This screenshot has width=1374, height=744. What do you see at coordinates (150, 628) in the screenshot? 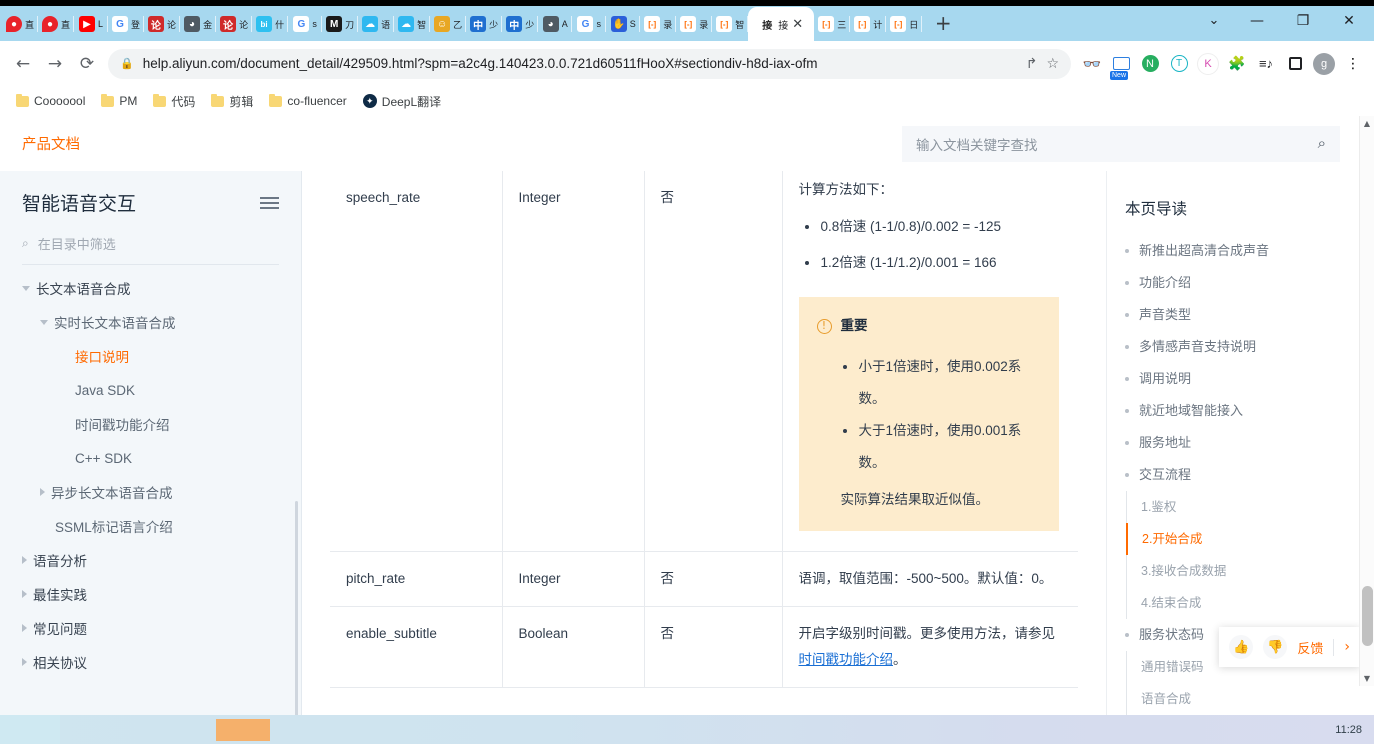
I see `sidebar-item-10: 常见问题` at bounding box center [150, 628].